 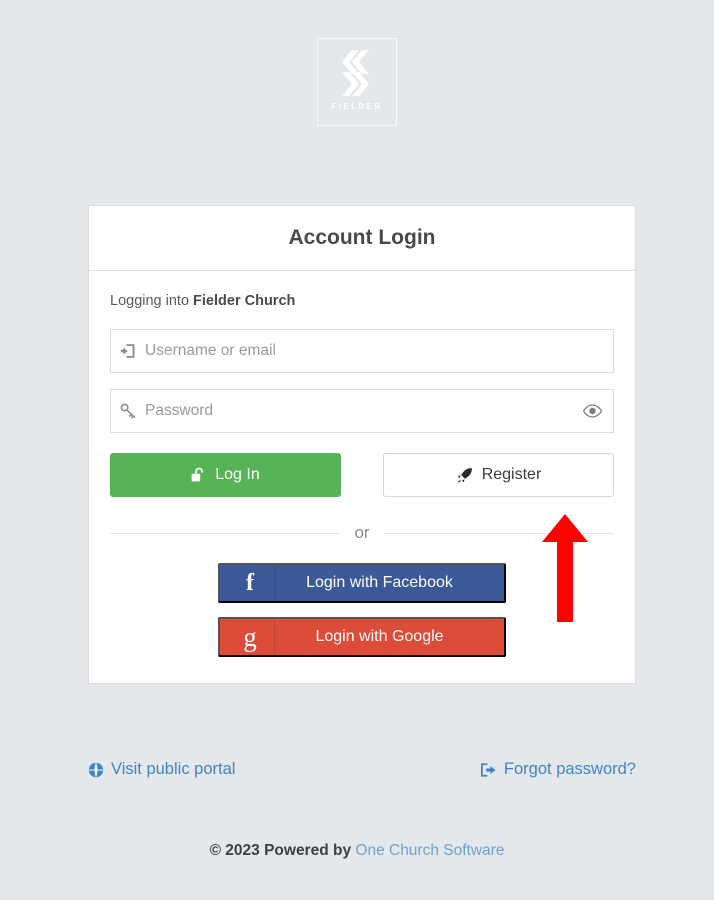 What do you see at coordinates (464, 475) in the screenshot?
I see `rocket-icon` at bounding box center [464, 475].